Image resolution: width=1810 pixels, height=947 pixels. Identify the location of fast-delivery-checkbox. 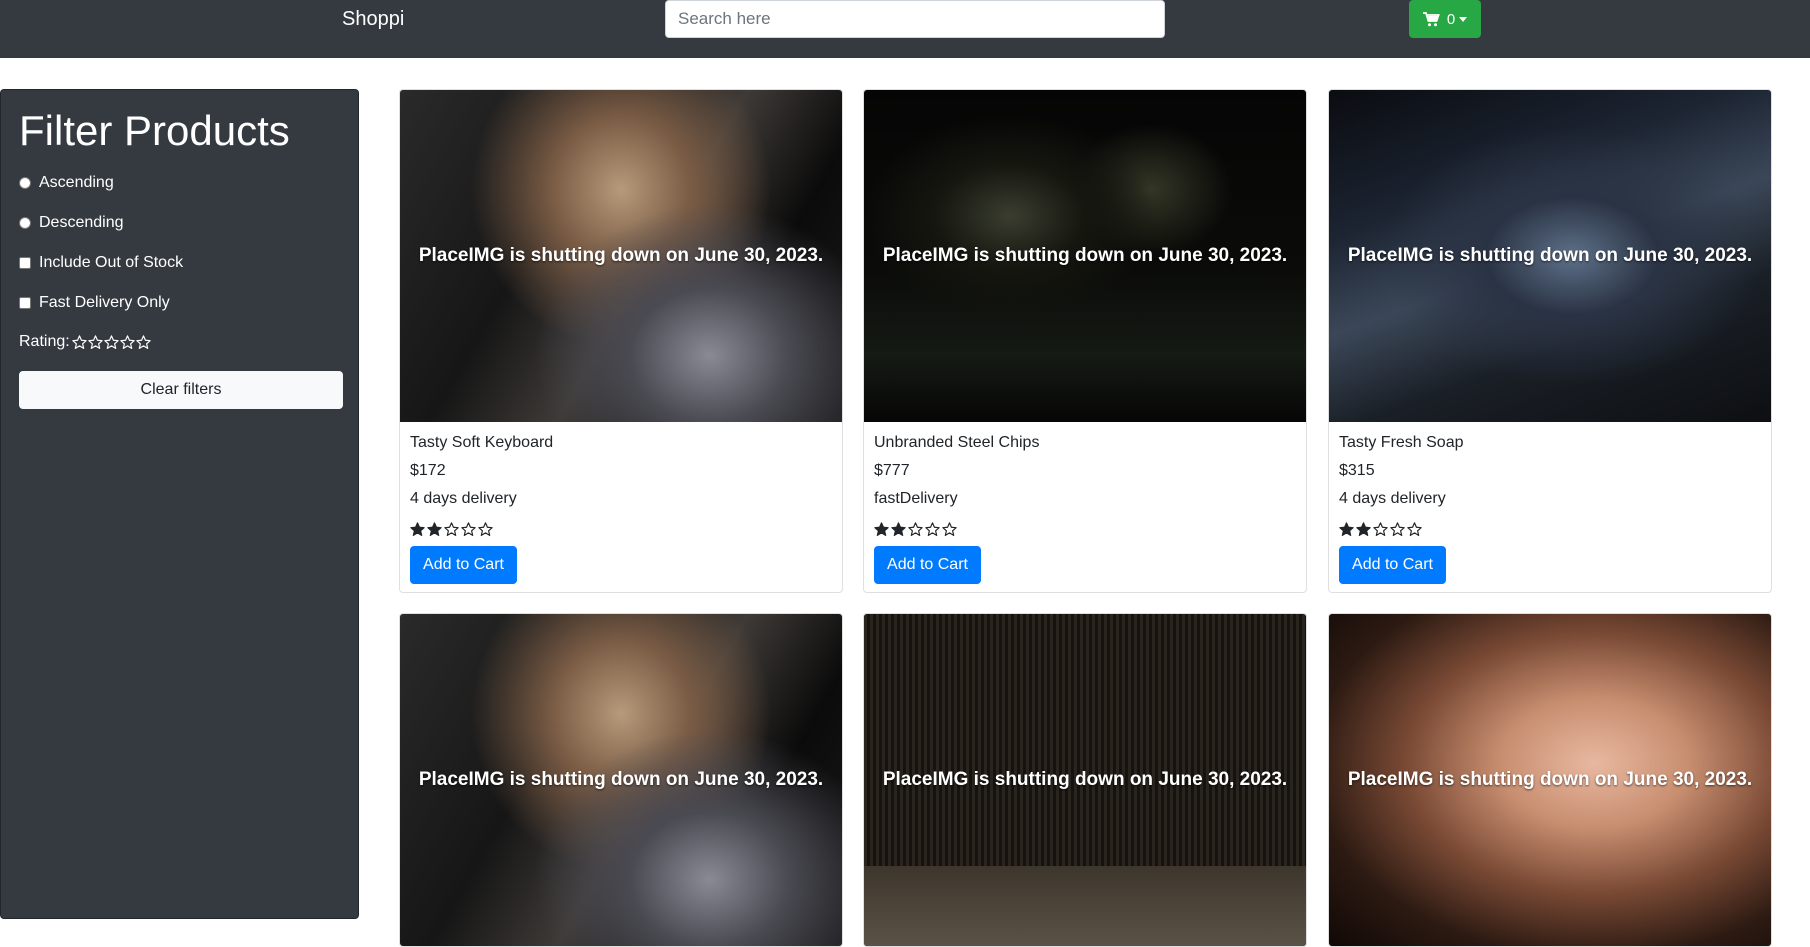
(25, 303).